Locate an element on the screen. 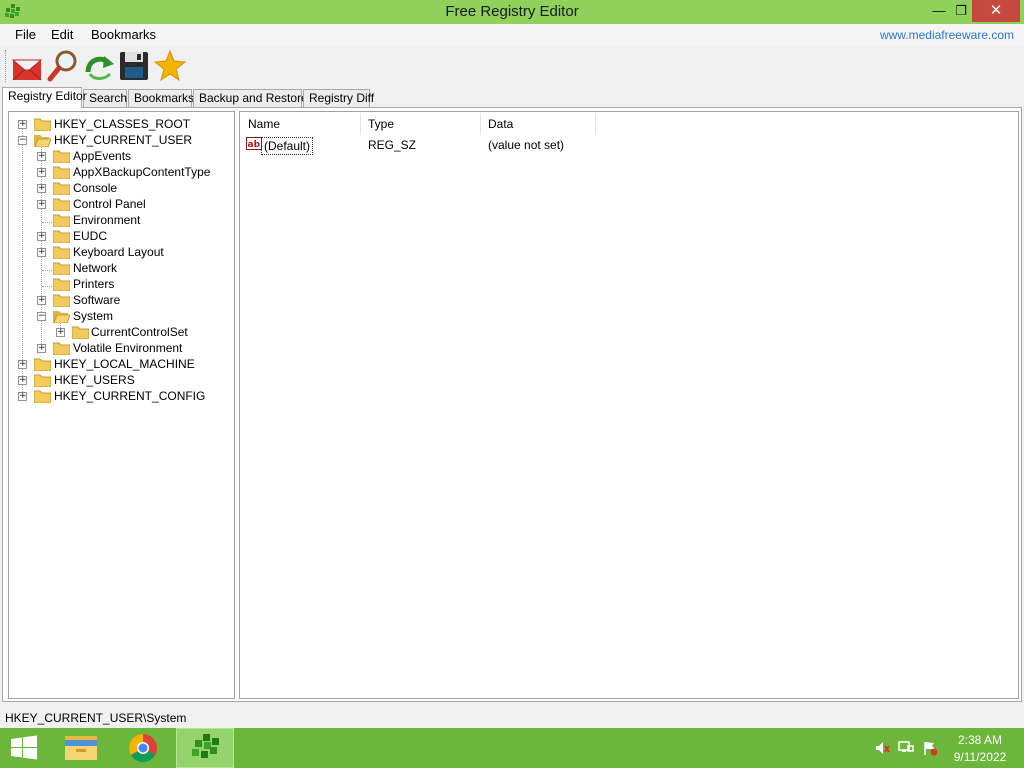  tree-node-label: System is located at coordinates (93, 316).